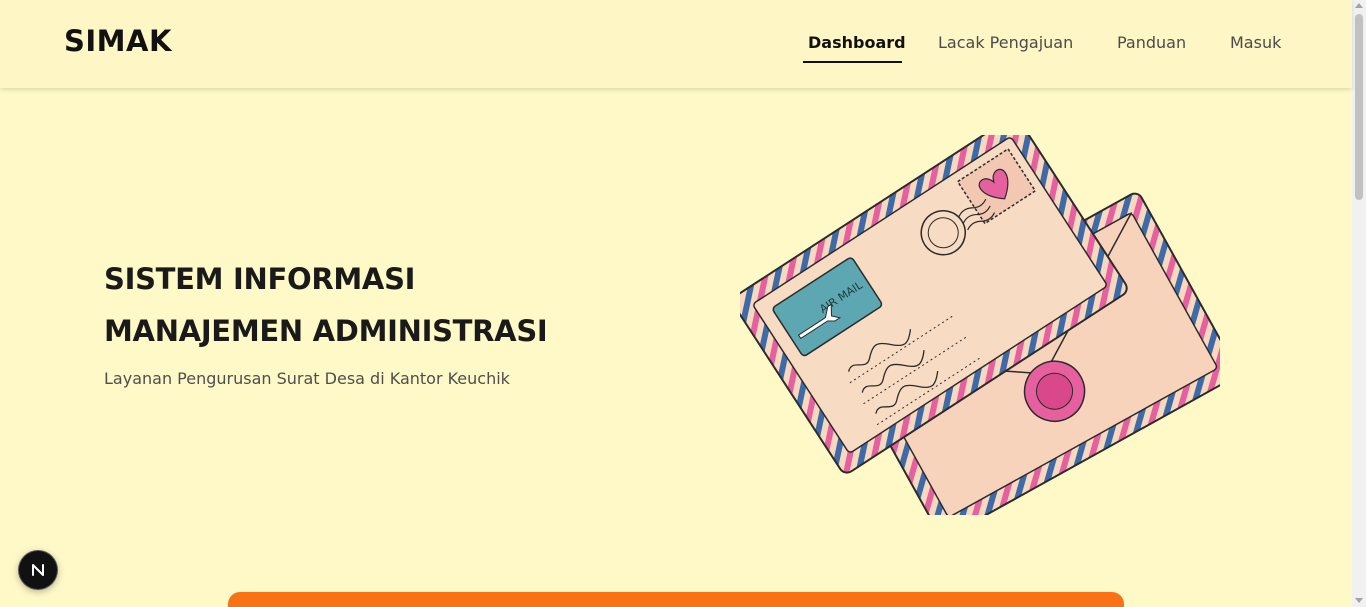 The image size is (1366, 607). What do you see at coordinates (1005, 42) in the screenshot?
I see `nav-lacak-pengajuan: Lacak Pengajuan` at bounding box center [1005, 42].